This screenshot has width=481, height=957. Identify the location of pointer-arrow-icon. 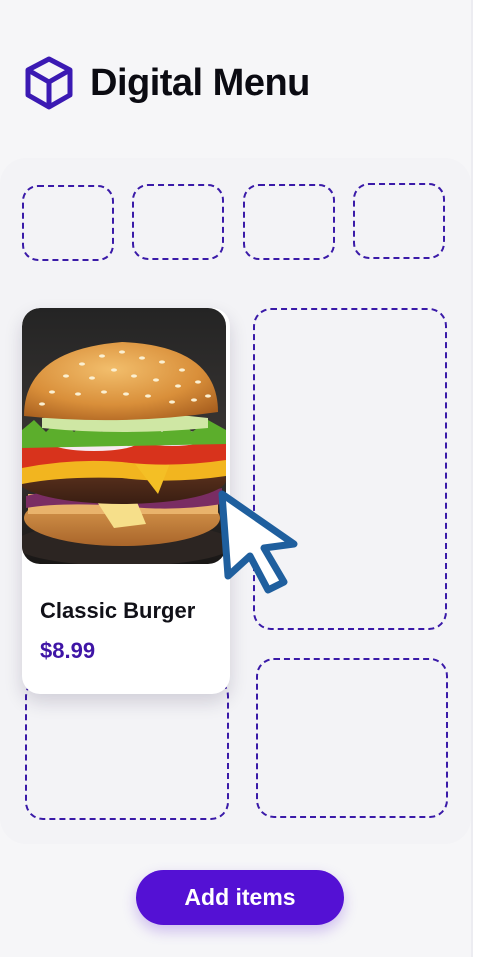
(258, 541).